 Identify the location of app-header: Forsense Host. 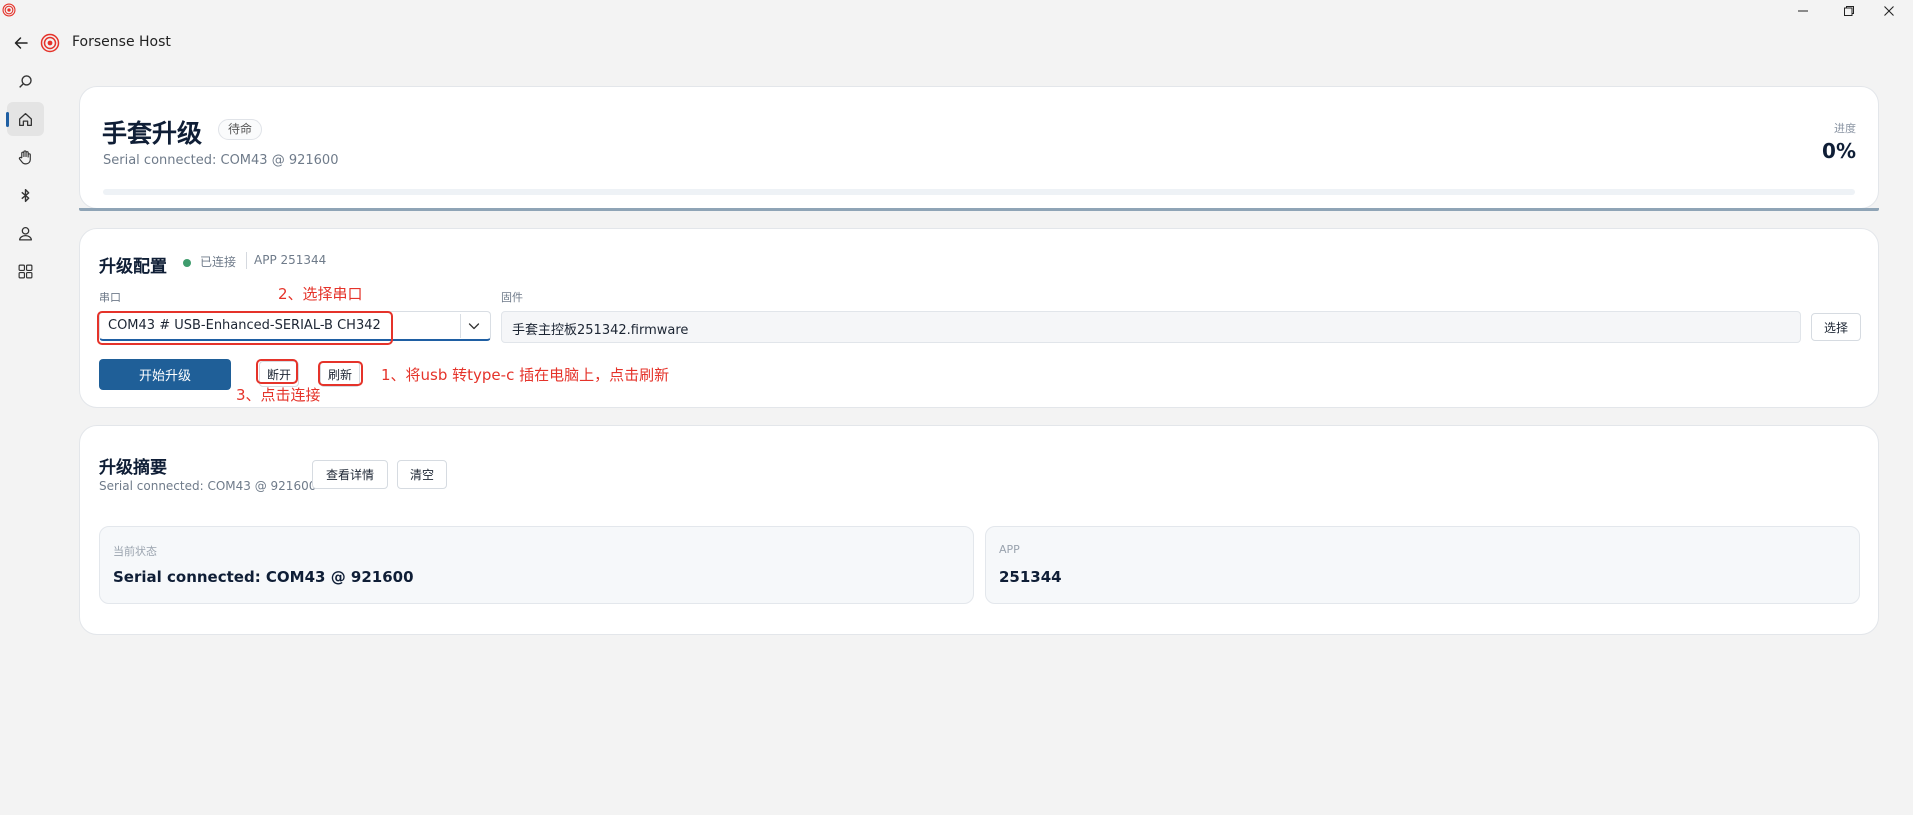
(200, 43).